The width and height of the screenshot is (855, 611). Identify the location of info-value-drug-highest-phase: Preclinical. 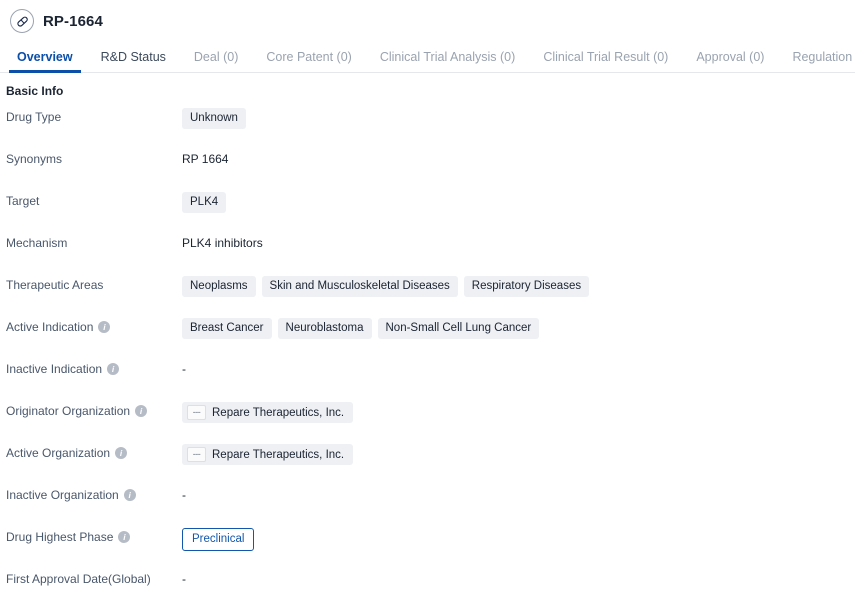
(518, 539).